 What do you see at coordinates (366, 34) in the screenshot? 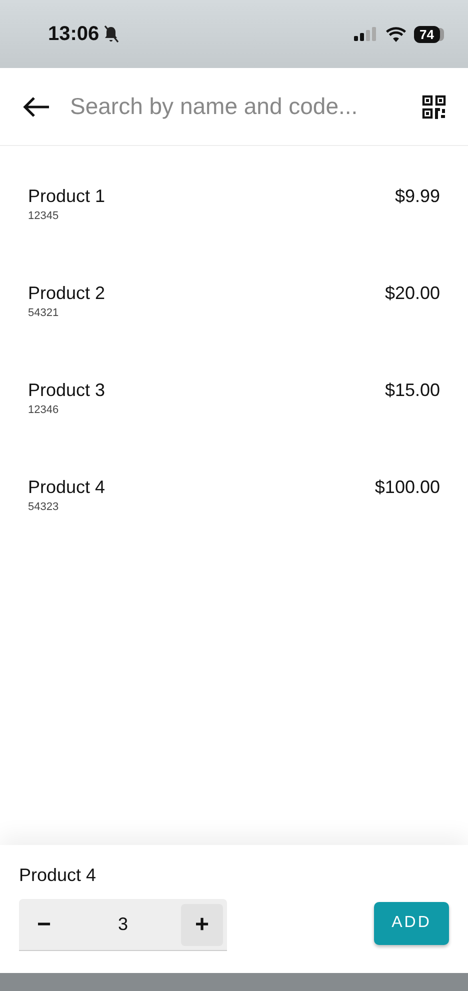
I see `signal-icon` at bounding box center [366, 34].